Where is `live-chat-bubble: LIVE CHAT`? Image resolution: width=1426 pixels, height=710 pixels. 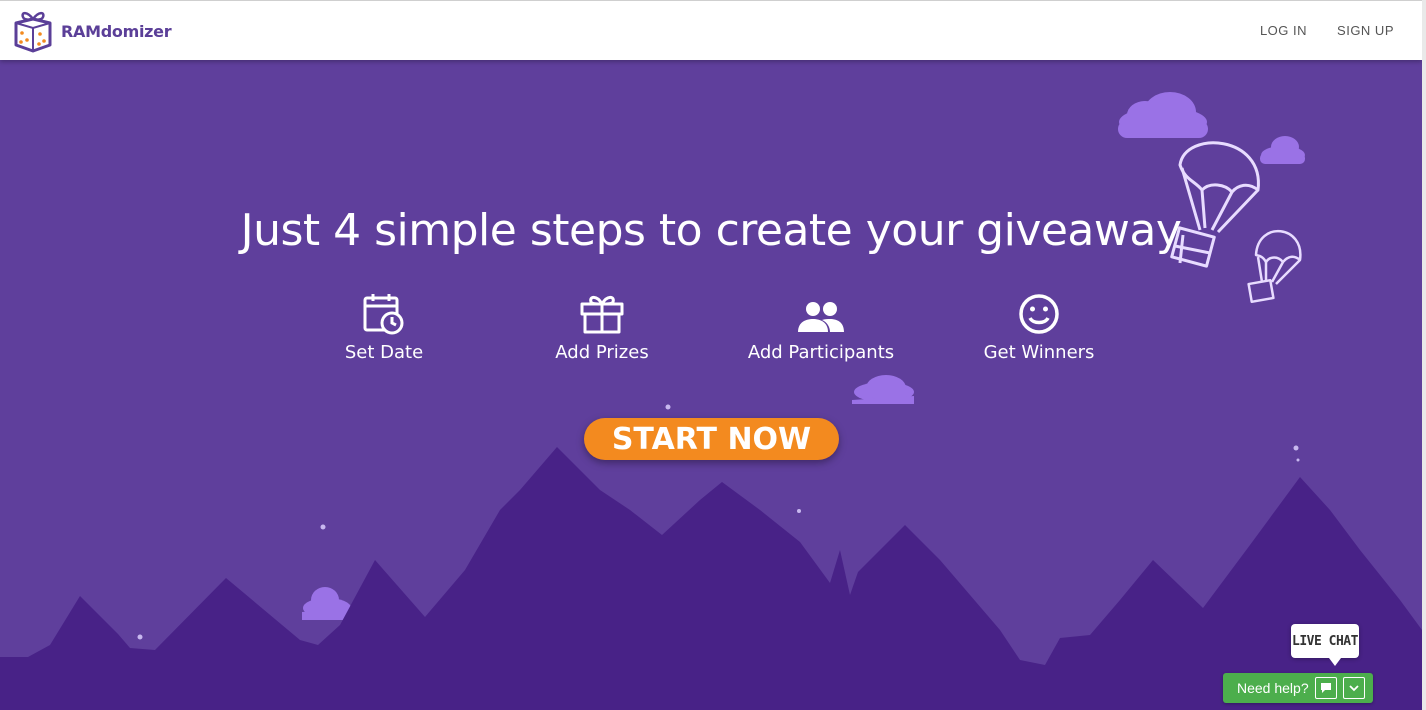
live-chat-bubble: LIVE CHAT is located at coordinates (1325, 645).